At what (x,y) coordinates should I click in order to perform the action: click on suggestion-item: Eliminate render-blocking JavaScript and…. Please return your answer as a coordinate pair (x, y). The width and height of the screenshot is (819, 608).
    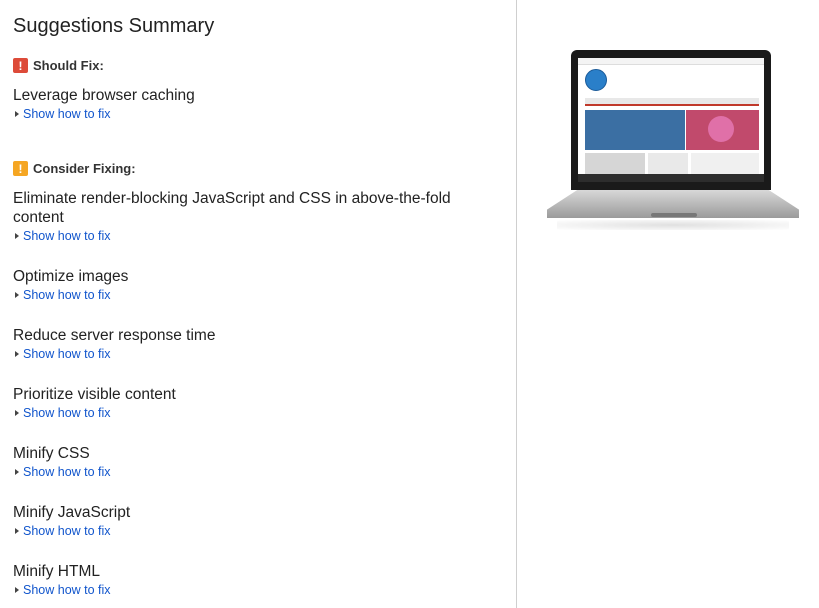
    Looking at the image, I should click on (248, 216).